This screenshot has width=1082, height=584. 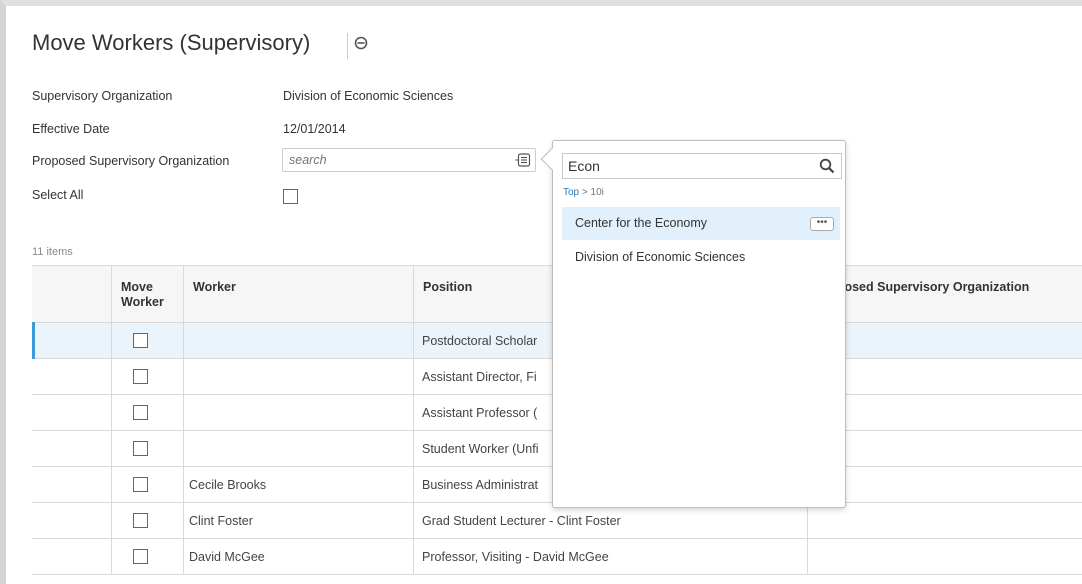 I want to click on search-icon, so click(x=827, y=166).